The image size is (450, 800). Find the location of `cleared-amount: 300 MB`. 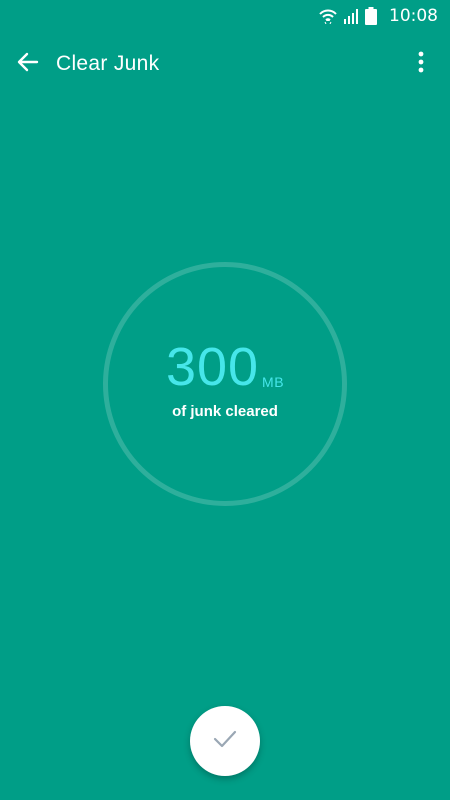

cleared-amount: 300 MB is located at coordinates (225, 367).